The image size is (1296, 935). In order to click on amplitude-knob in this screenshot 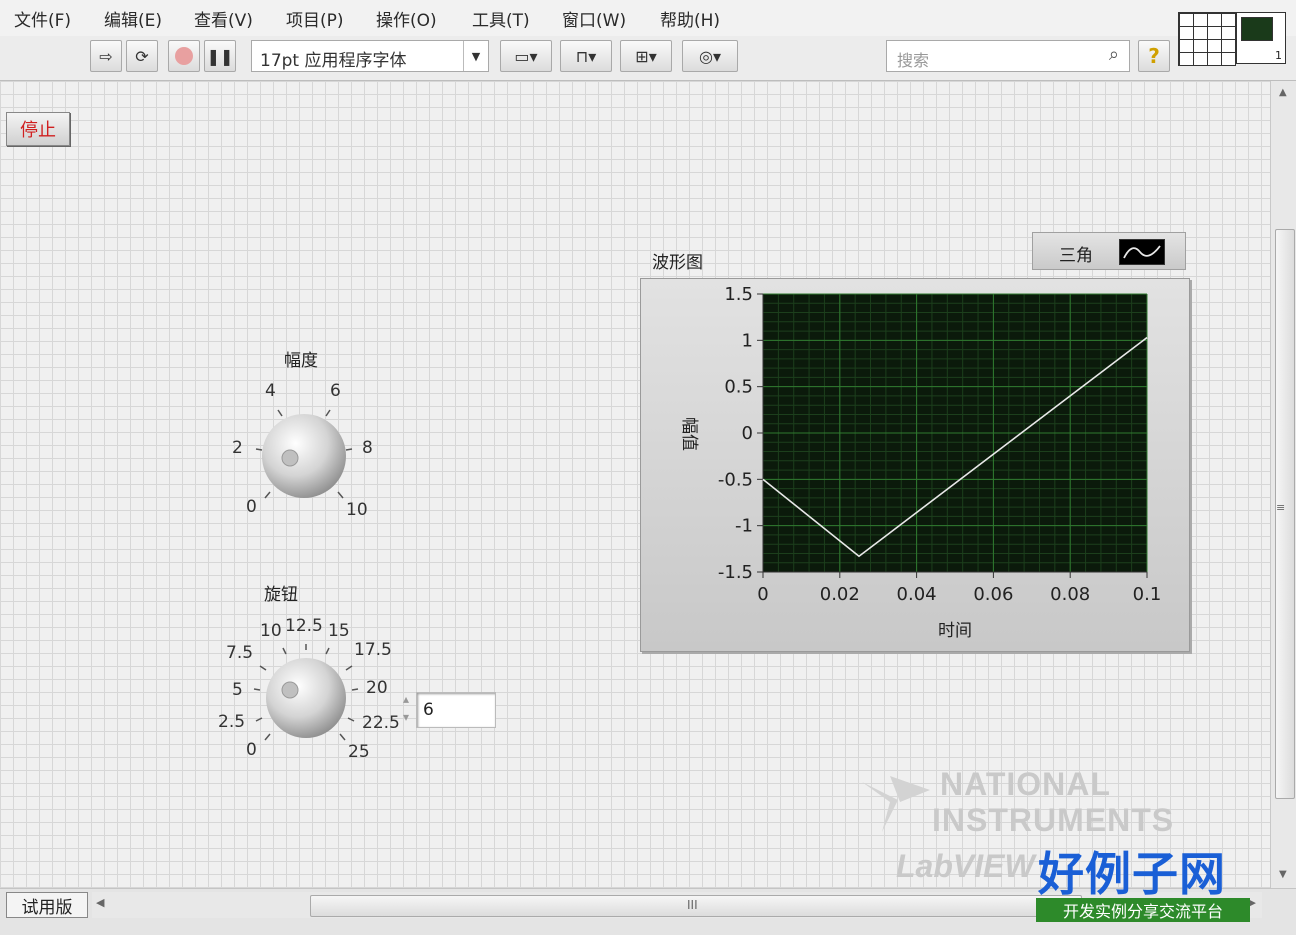, I will do `click(304, 456)`.